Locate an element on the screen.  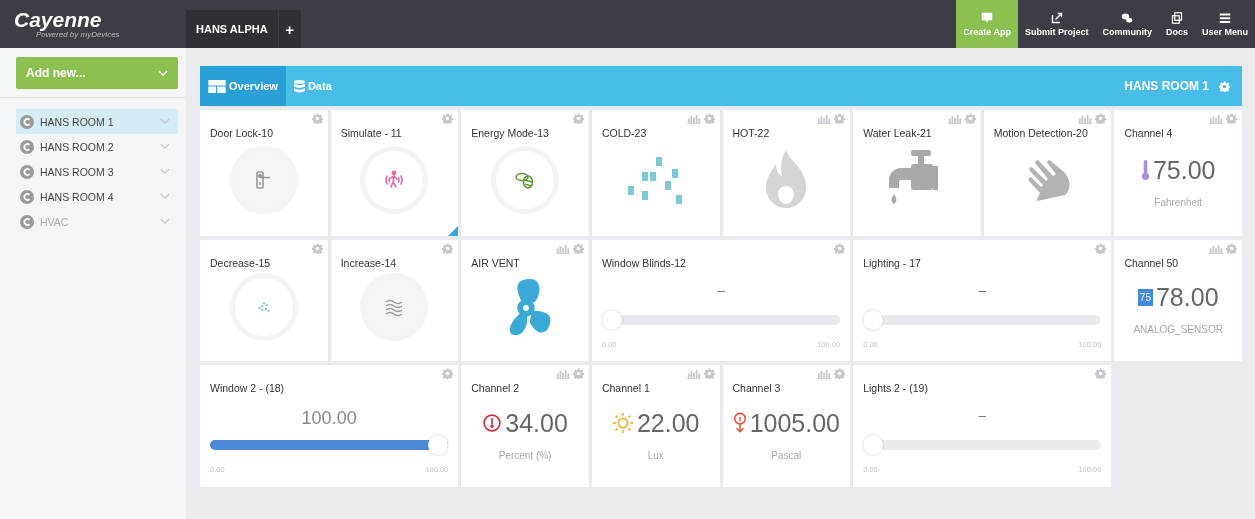
pressure-pin-icon is located at coordinates (739, 423).